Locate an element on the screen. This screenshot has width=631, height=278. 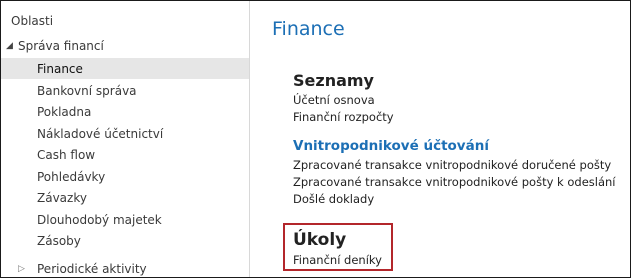
section-title-ukoly: Úkoly is located at coordinates (320, 240).